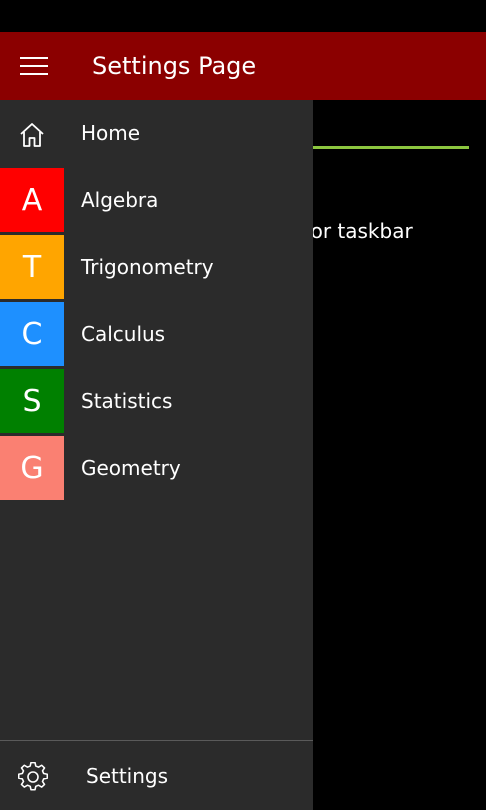  Describe the element at coordinates (243, 16) in the screenshot. I see `status-bar` at that location.